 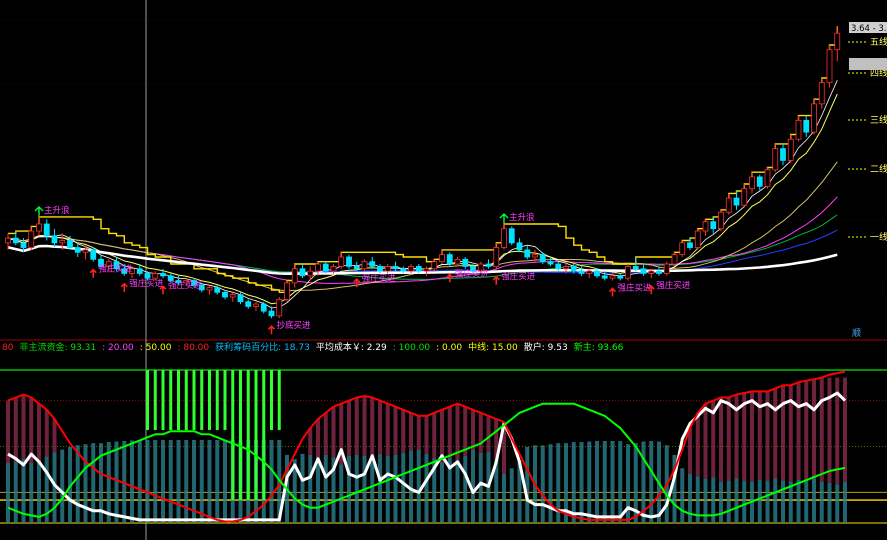 I want to click on price-marker, so click(x=868, y=64).